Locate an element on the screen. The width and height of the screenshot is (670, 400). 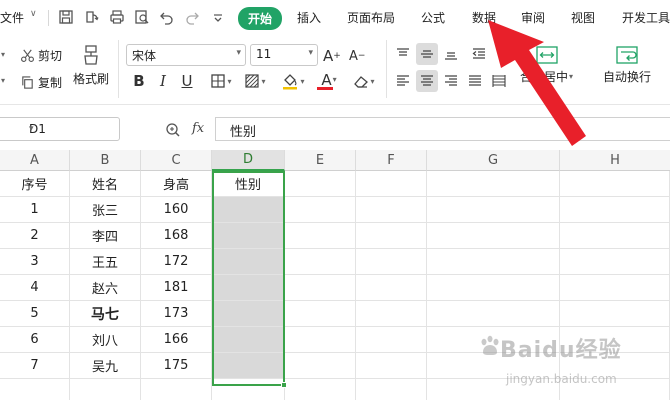
align-middle-button is located at coordinates (427, 54).